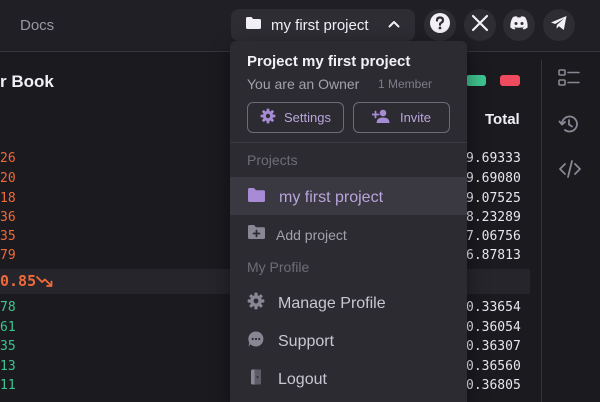  Describe the element at coordinates (493, 307) in the screenshot. I see `bid-total: 0.33654` at that location.